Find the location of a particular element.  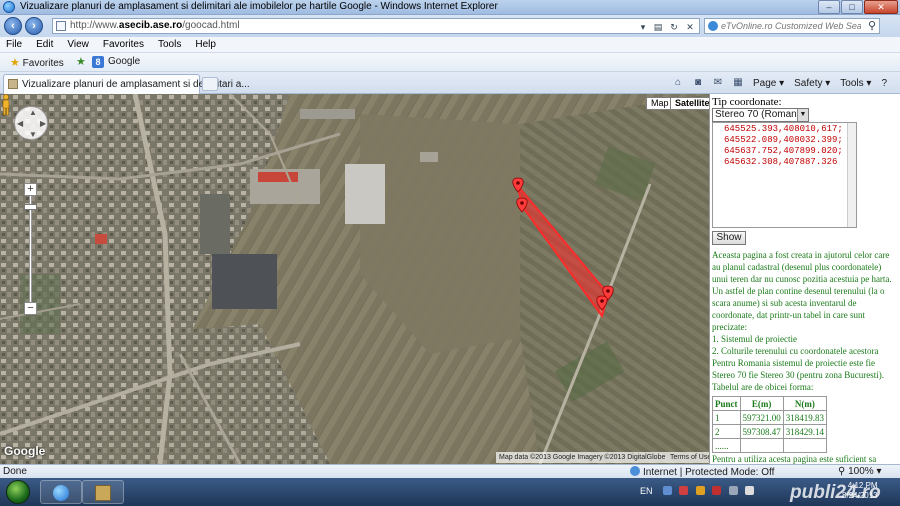

table-header: Punct is located at coordinates (726, 403).